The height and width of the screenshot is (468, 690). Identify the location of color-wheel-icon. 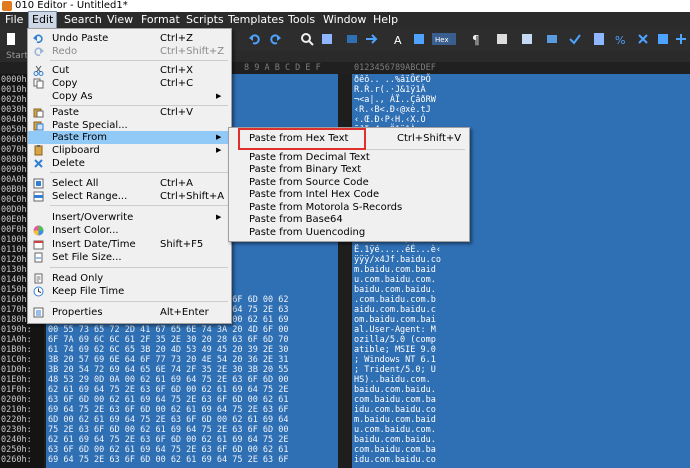
(38, 230).